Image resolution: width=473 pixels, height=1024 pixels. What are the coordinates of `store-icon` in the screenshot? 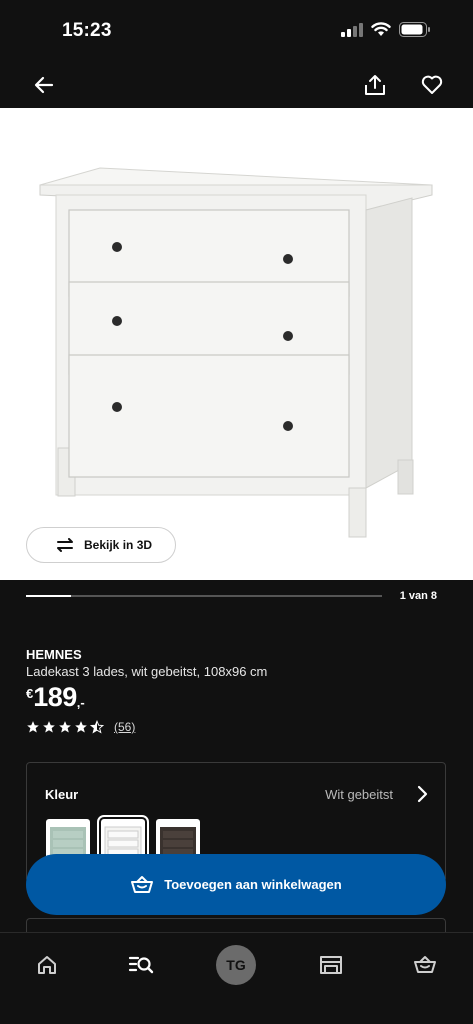 It's located at (331, 965).